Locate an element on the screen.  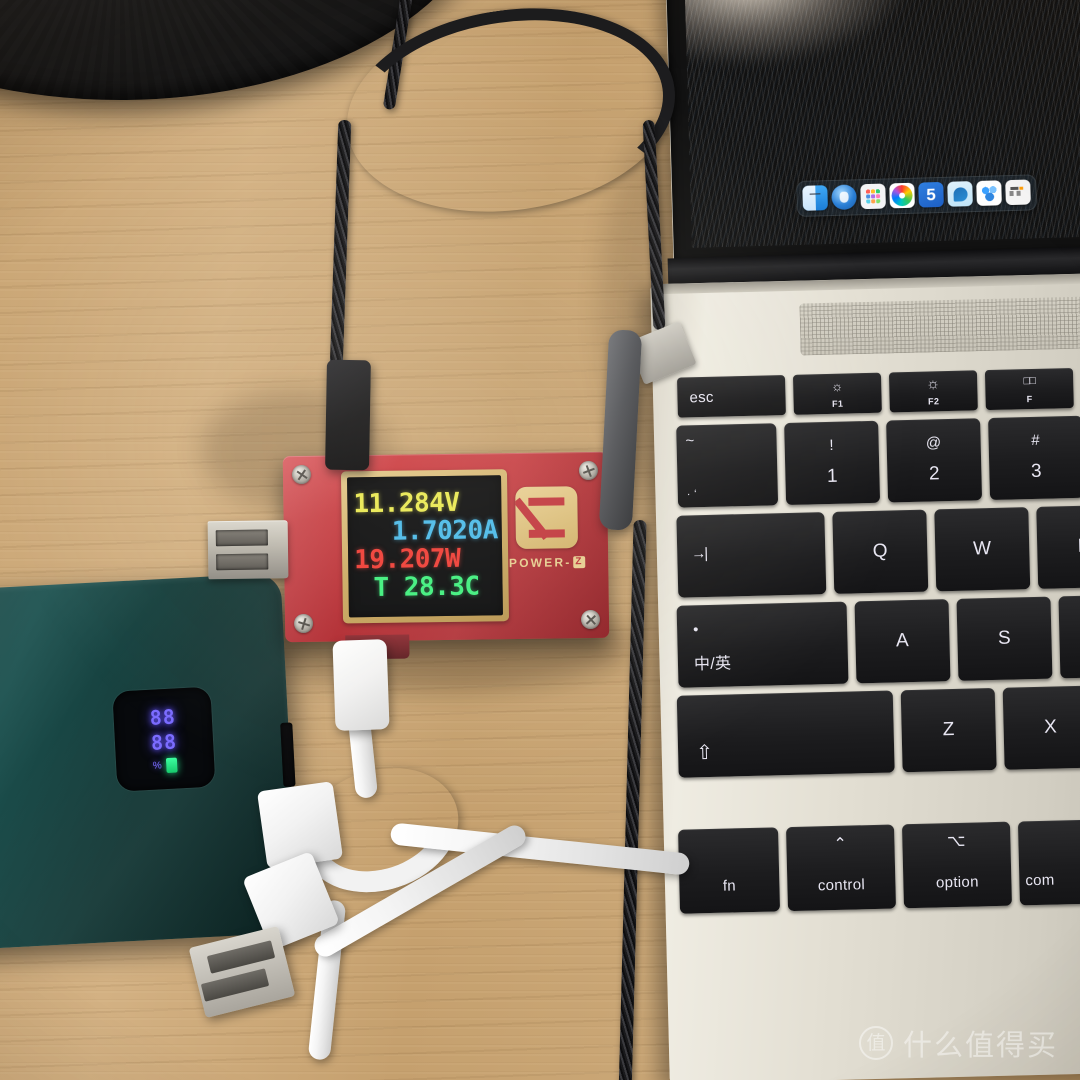
power-bank-port is located at coordinates (288, 754).